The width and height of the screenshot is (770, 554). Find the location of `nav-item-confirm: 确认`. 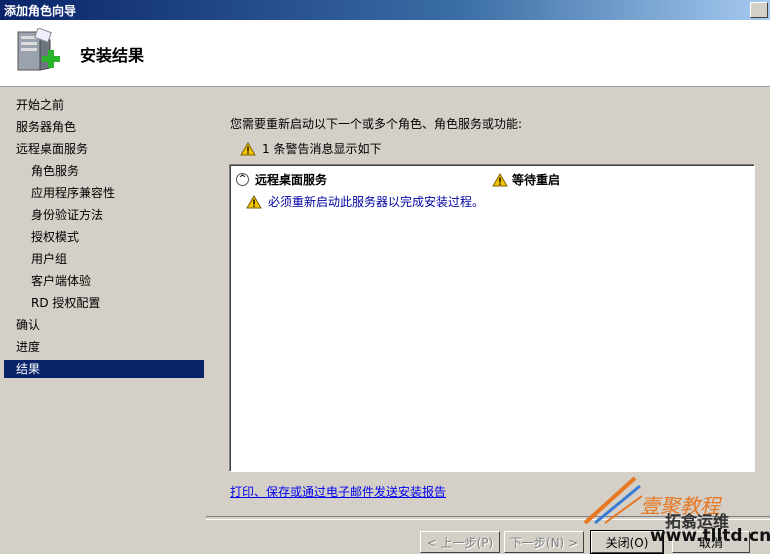

nav-item-confirm: 确认 is located at coordinates (104, 325).